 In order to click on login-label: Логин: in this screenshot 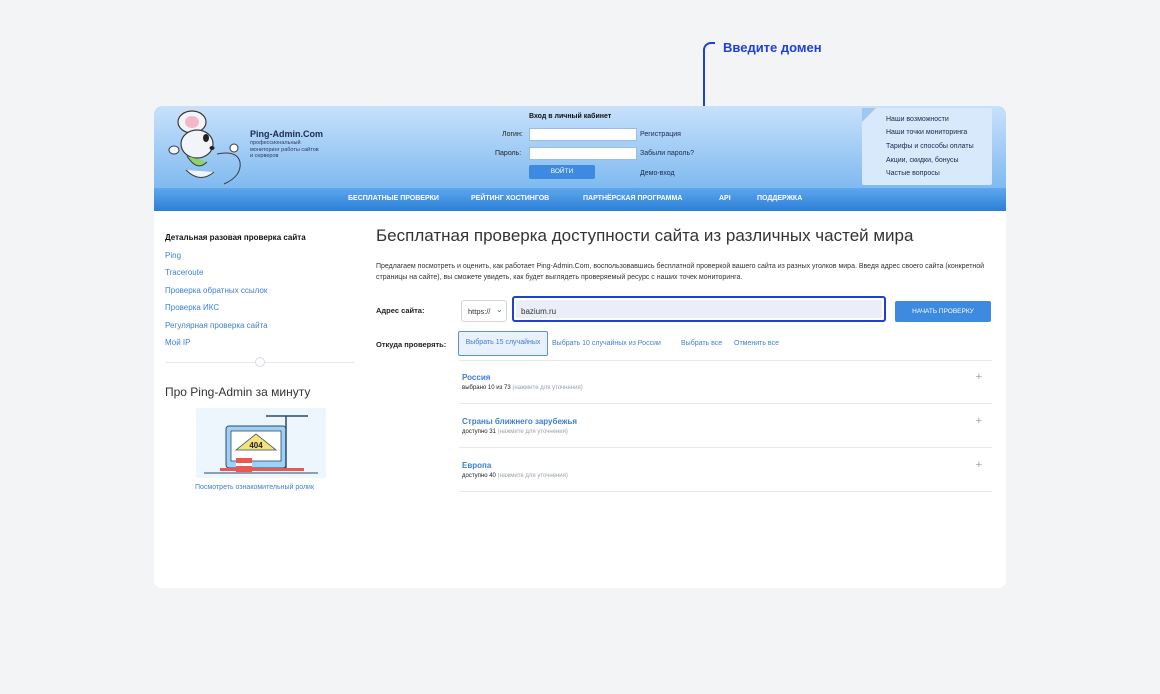, I will do `click(512, 134)`.